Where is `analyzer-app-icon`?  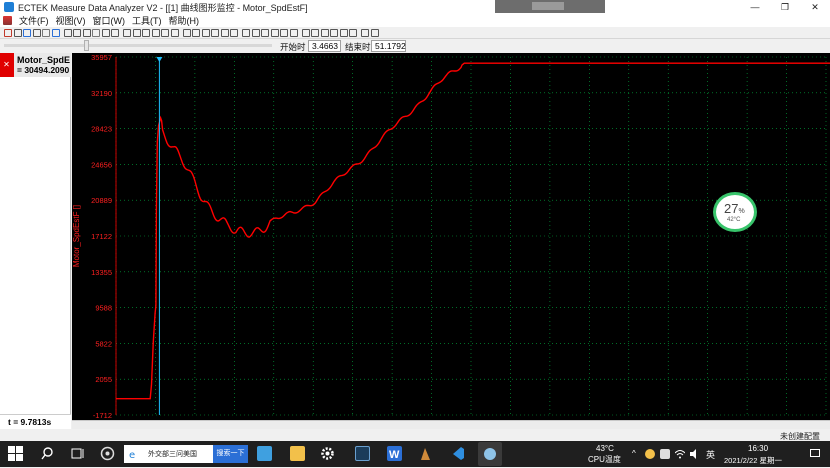 analyzer-app-icon is located at coordinates (362, 453).